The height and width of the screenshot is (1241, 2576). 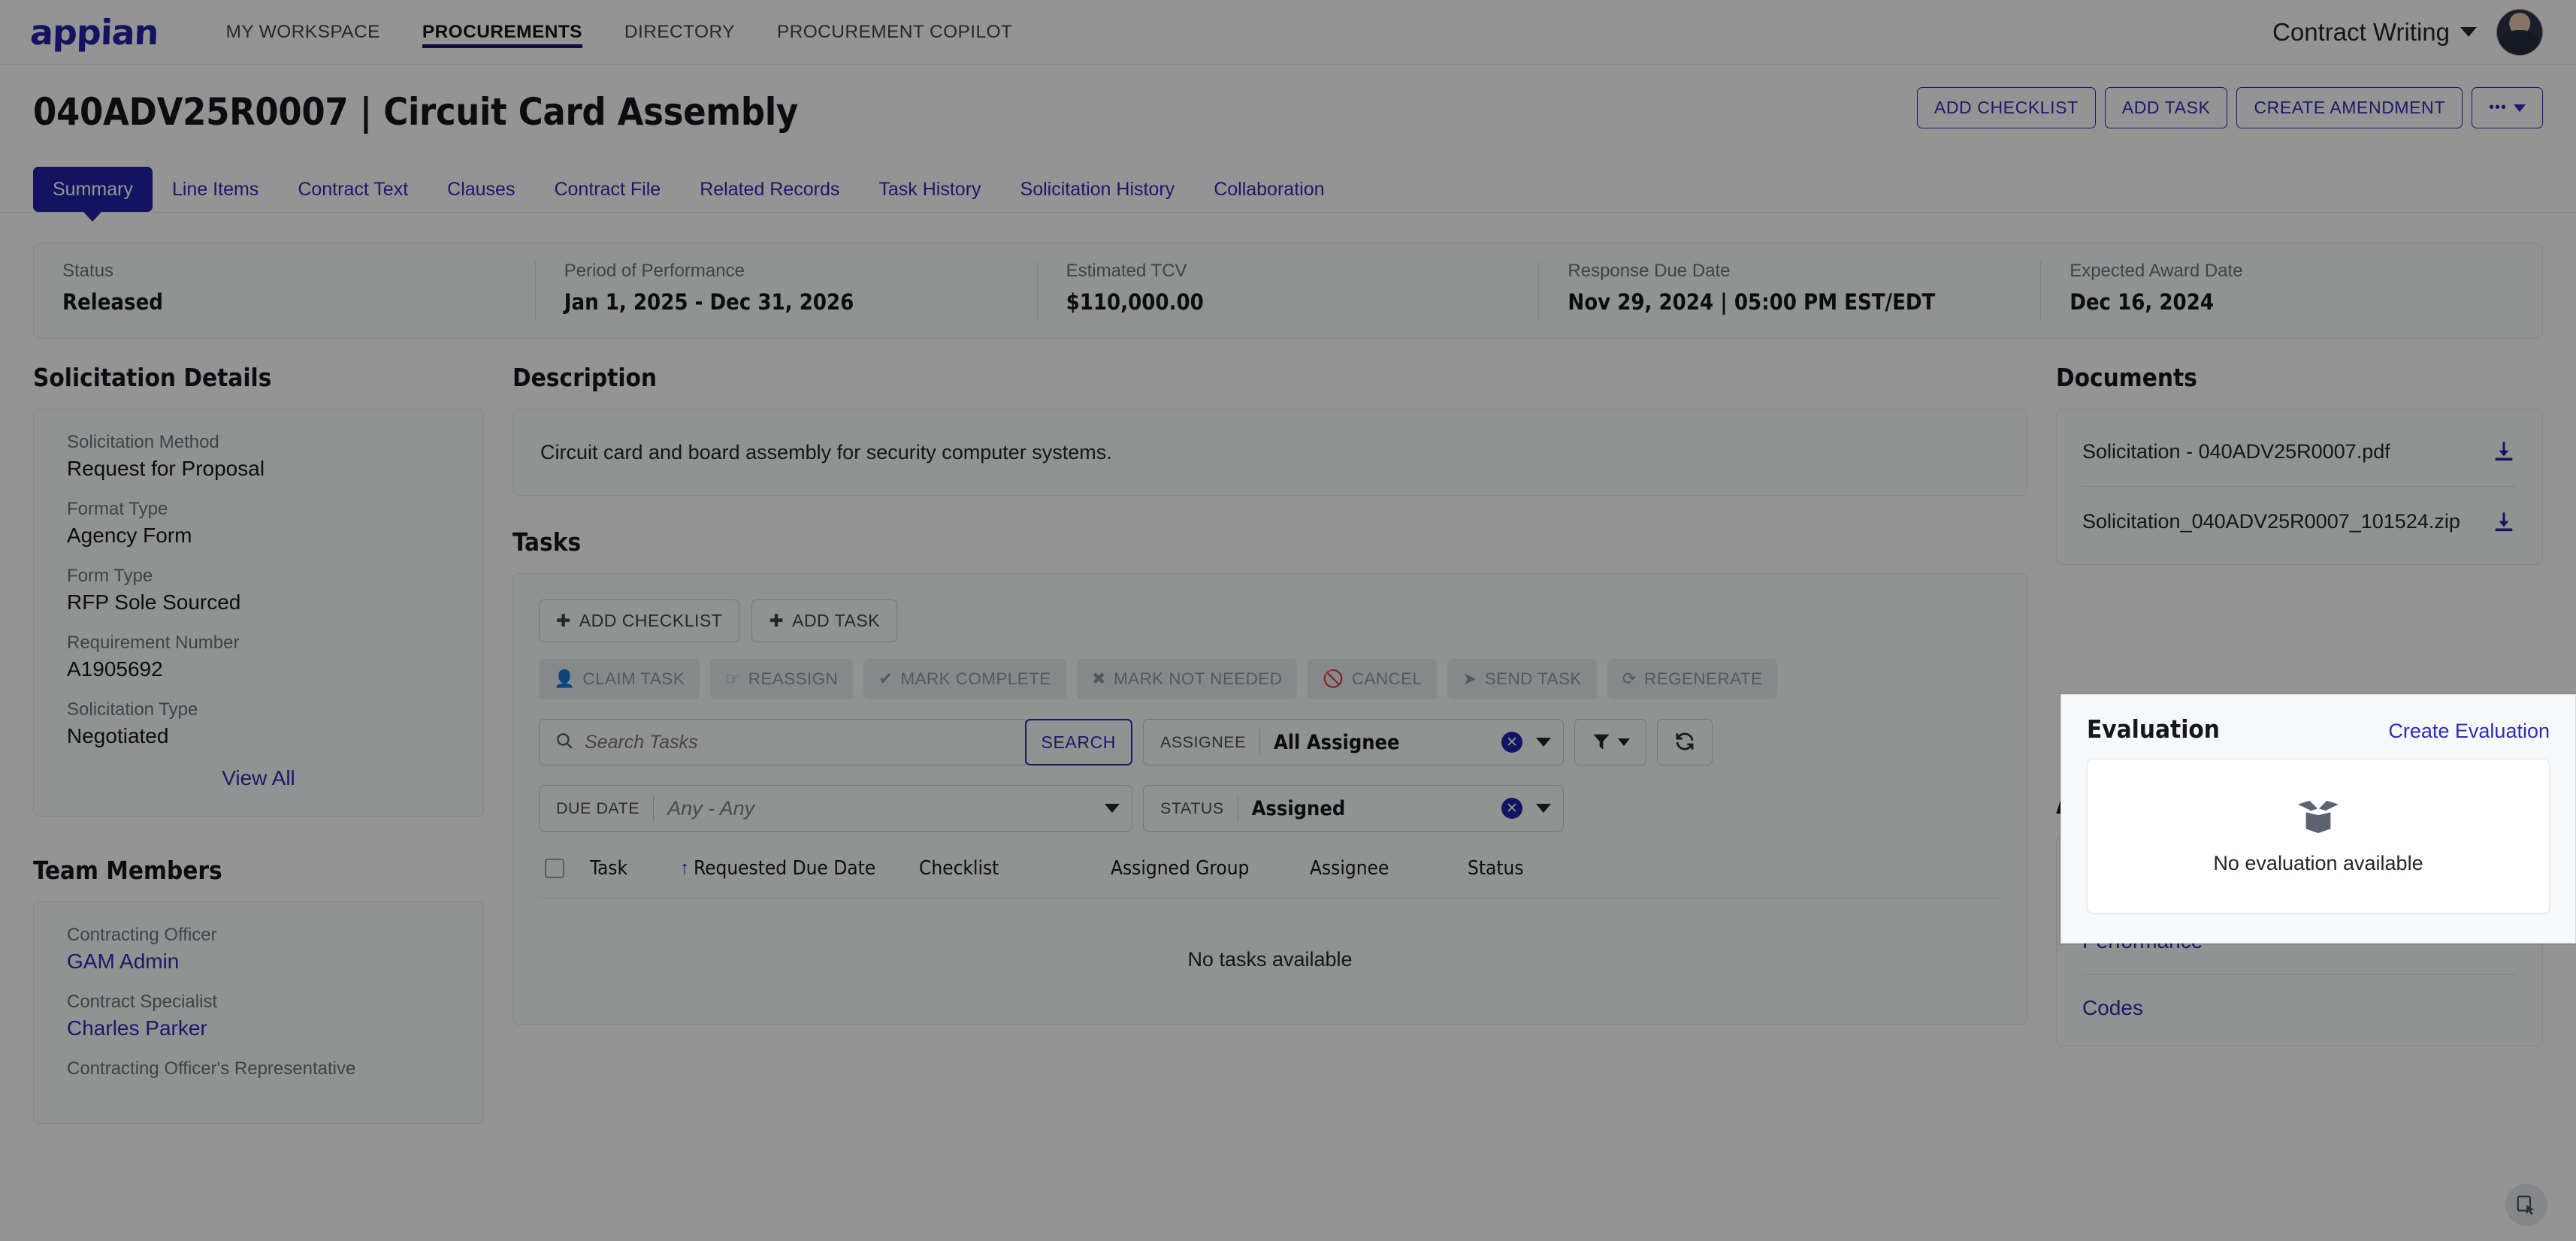 I want to click on tab-contract-text: Contract Text, so click(x=353, y=189).